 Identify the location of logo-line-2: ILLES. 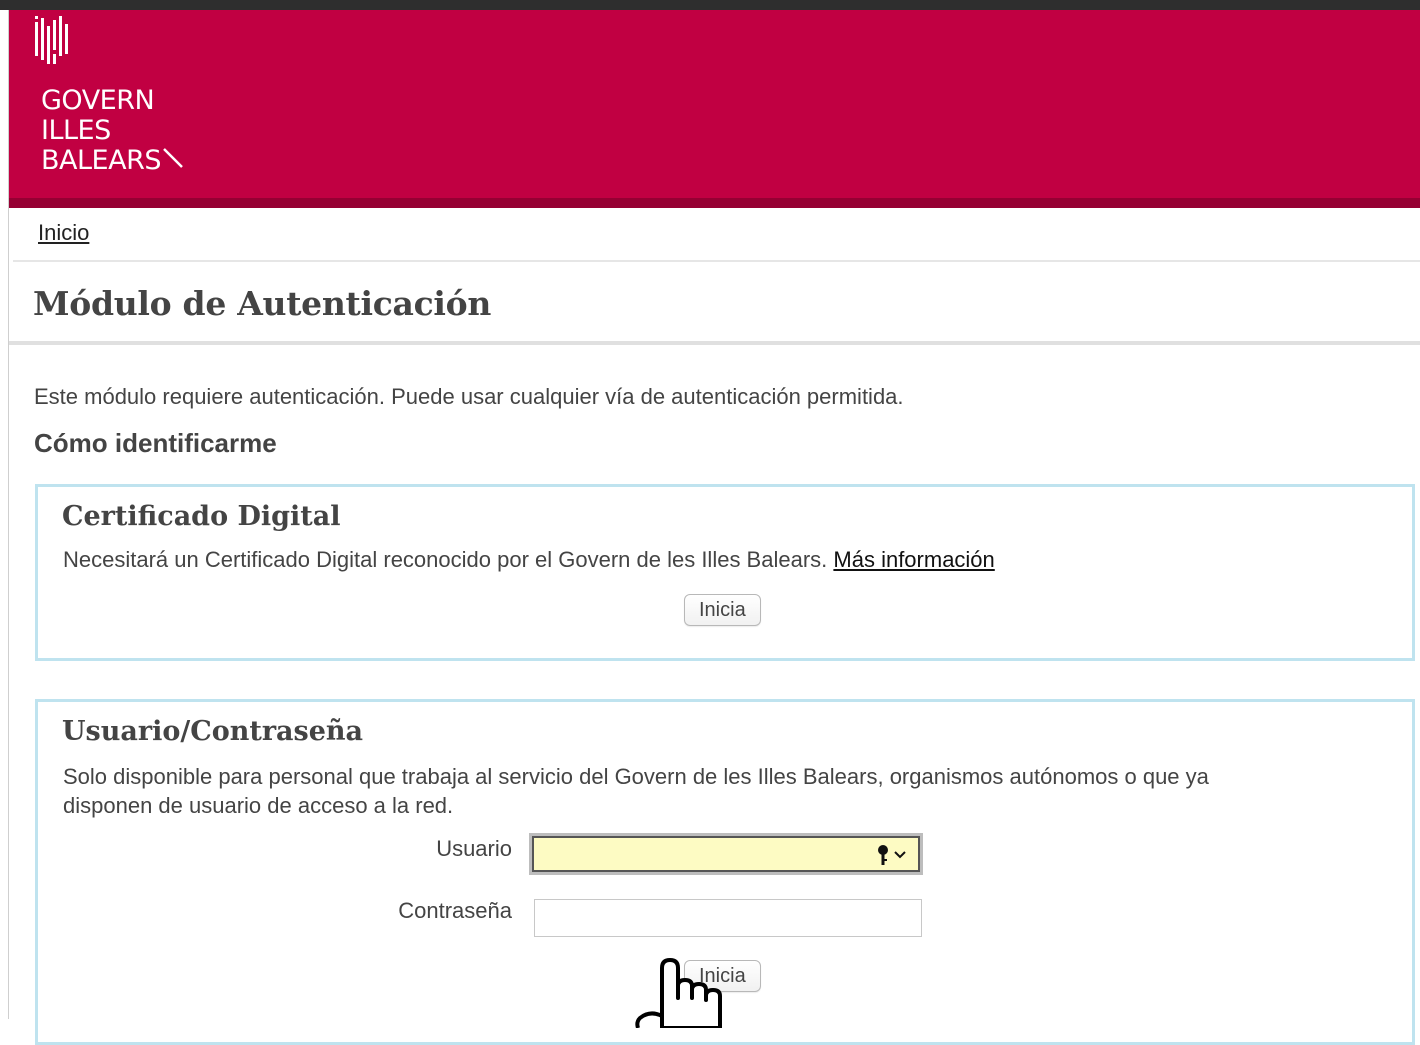
(76, 130).